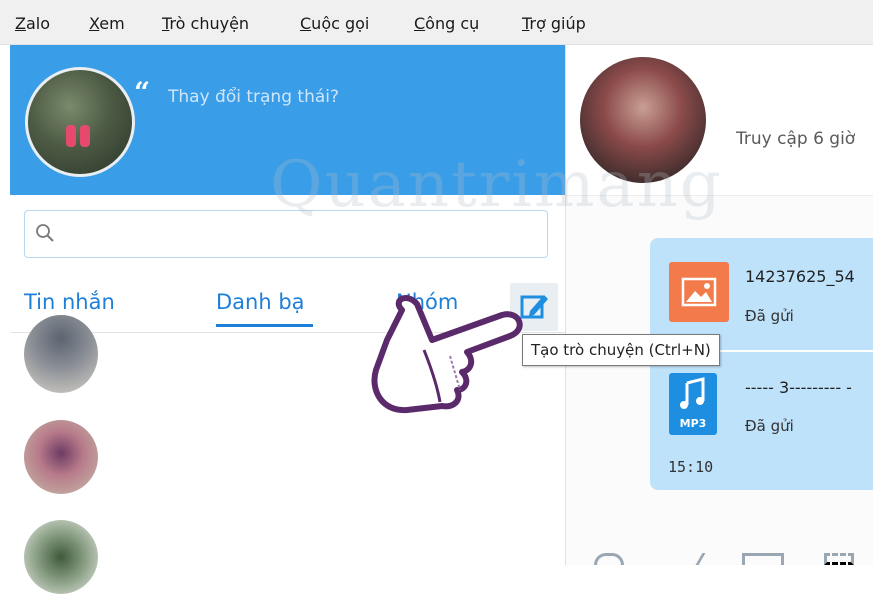 This screenshot has width=873, height=594. Describe the element at coordinates (800, 276) in the screenshot. I see `file-name: 14237625_54` at that location.